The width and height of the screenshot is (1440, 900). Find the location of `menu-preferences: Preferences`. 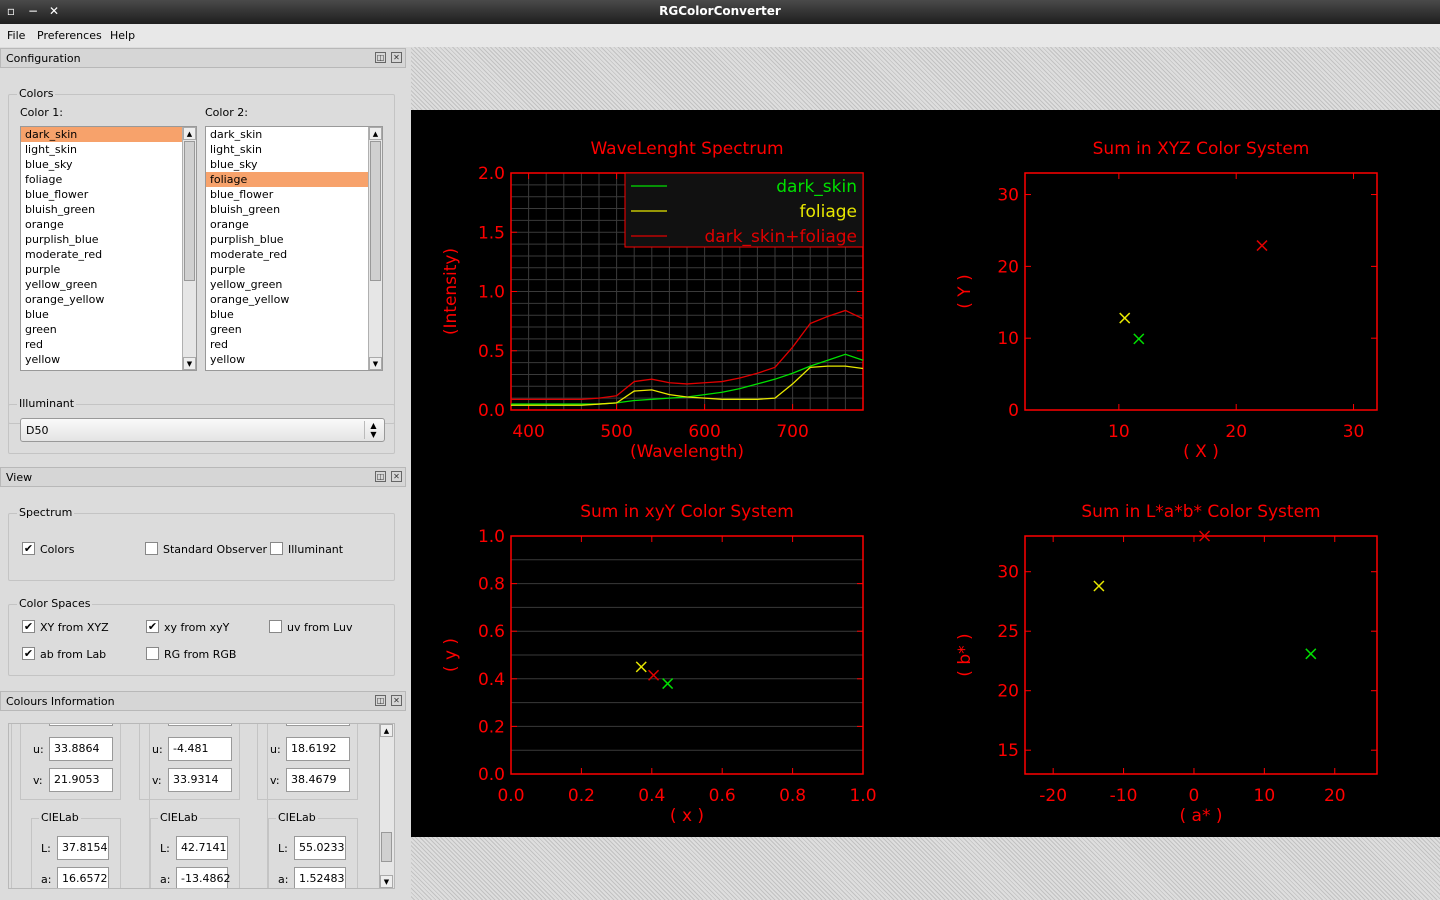

menu-preferences: Preferences is located at coordinates (69, 35).